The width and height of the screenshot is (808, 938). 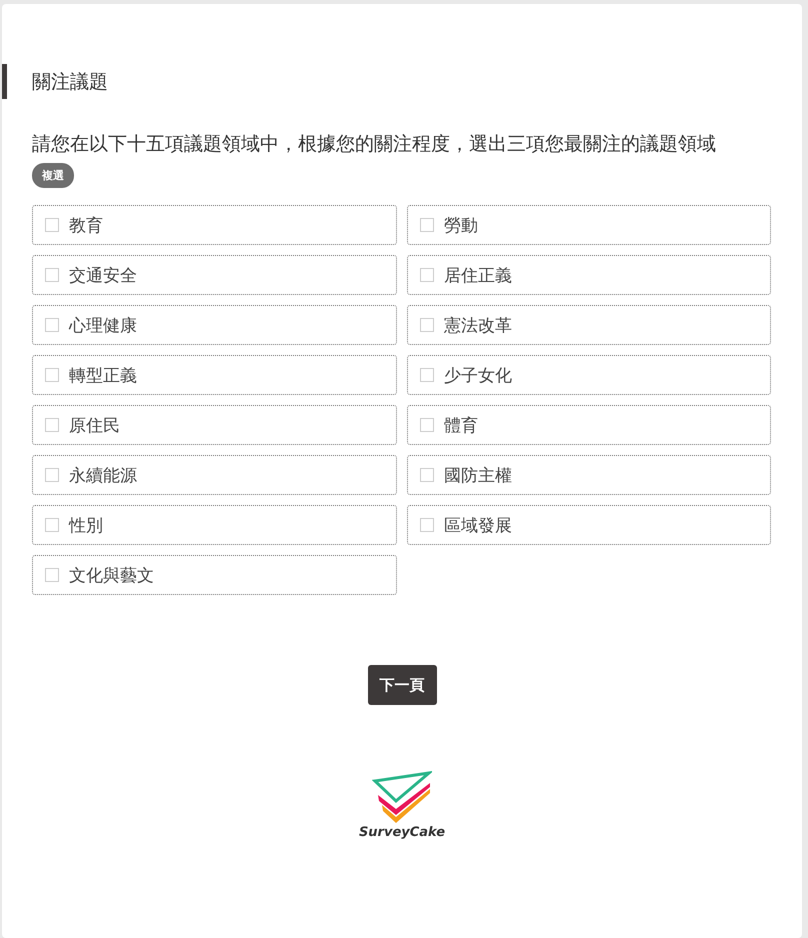 I want to click on option-checkbox: 文化與藝文, so click(x=214, y=575).